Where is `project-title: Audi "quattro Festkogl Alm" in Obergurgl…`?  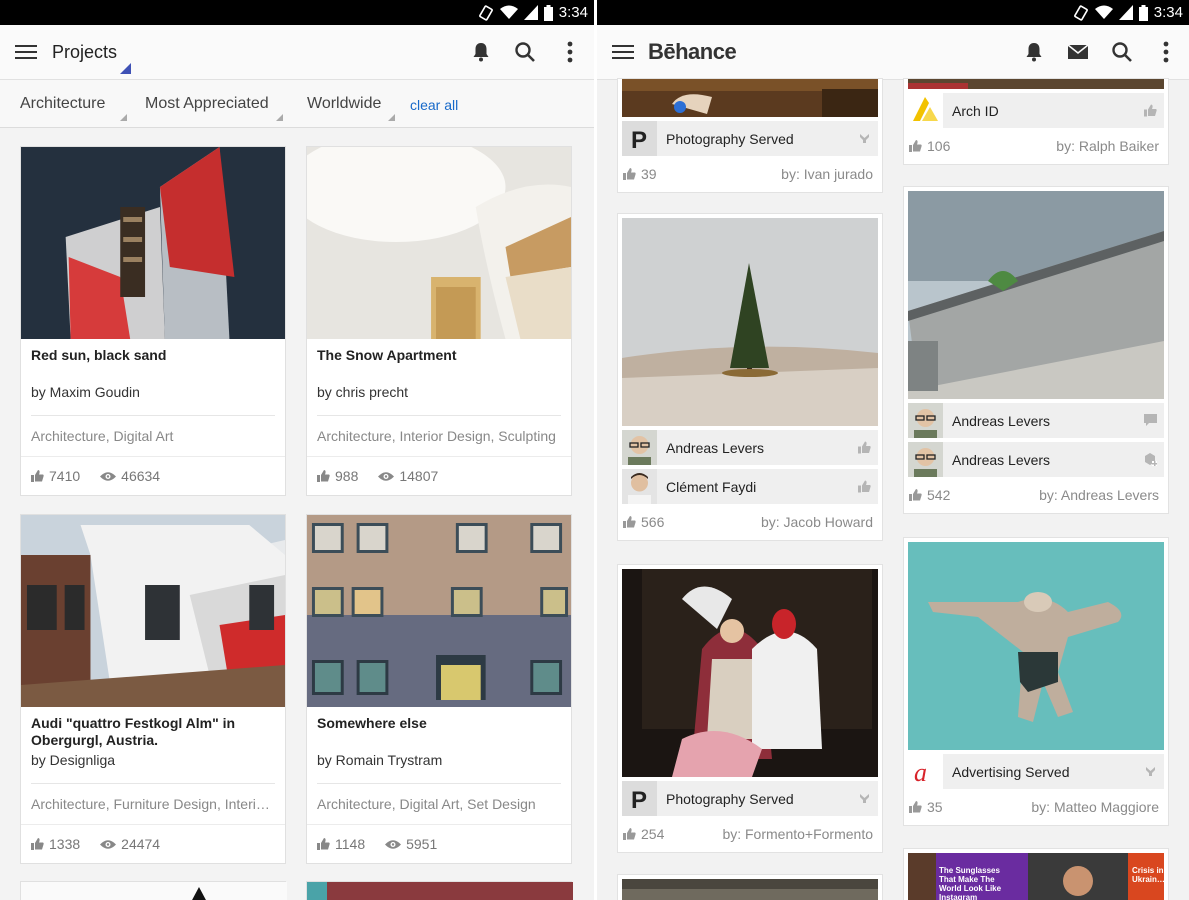 project-title: Audi "quattro Festkogl Alm" in Obergurgl… is located at coordinates (153, 729).